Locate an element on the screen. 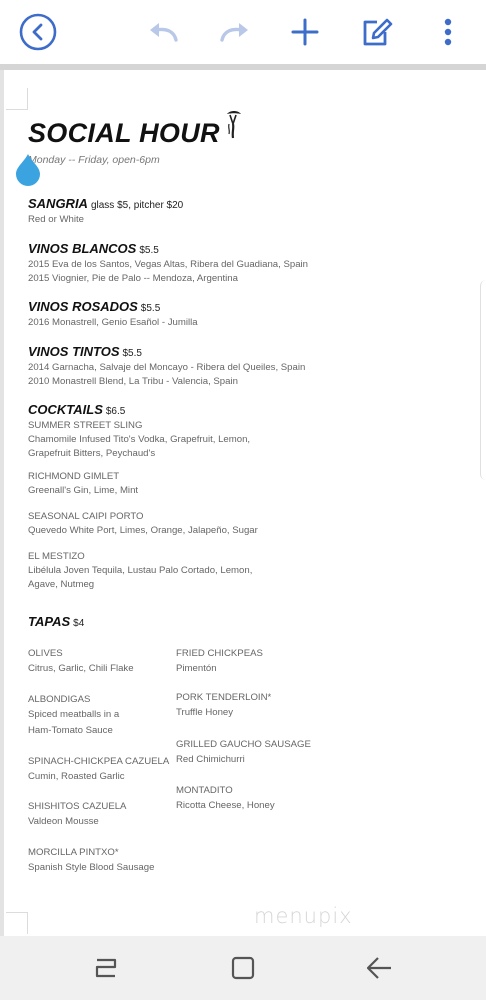  section-name: VINOS BLANCOS is located at coordinates (82, 248).